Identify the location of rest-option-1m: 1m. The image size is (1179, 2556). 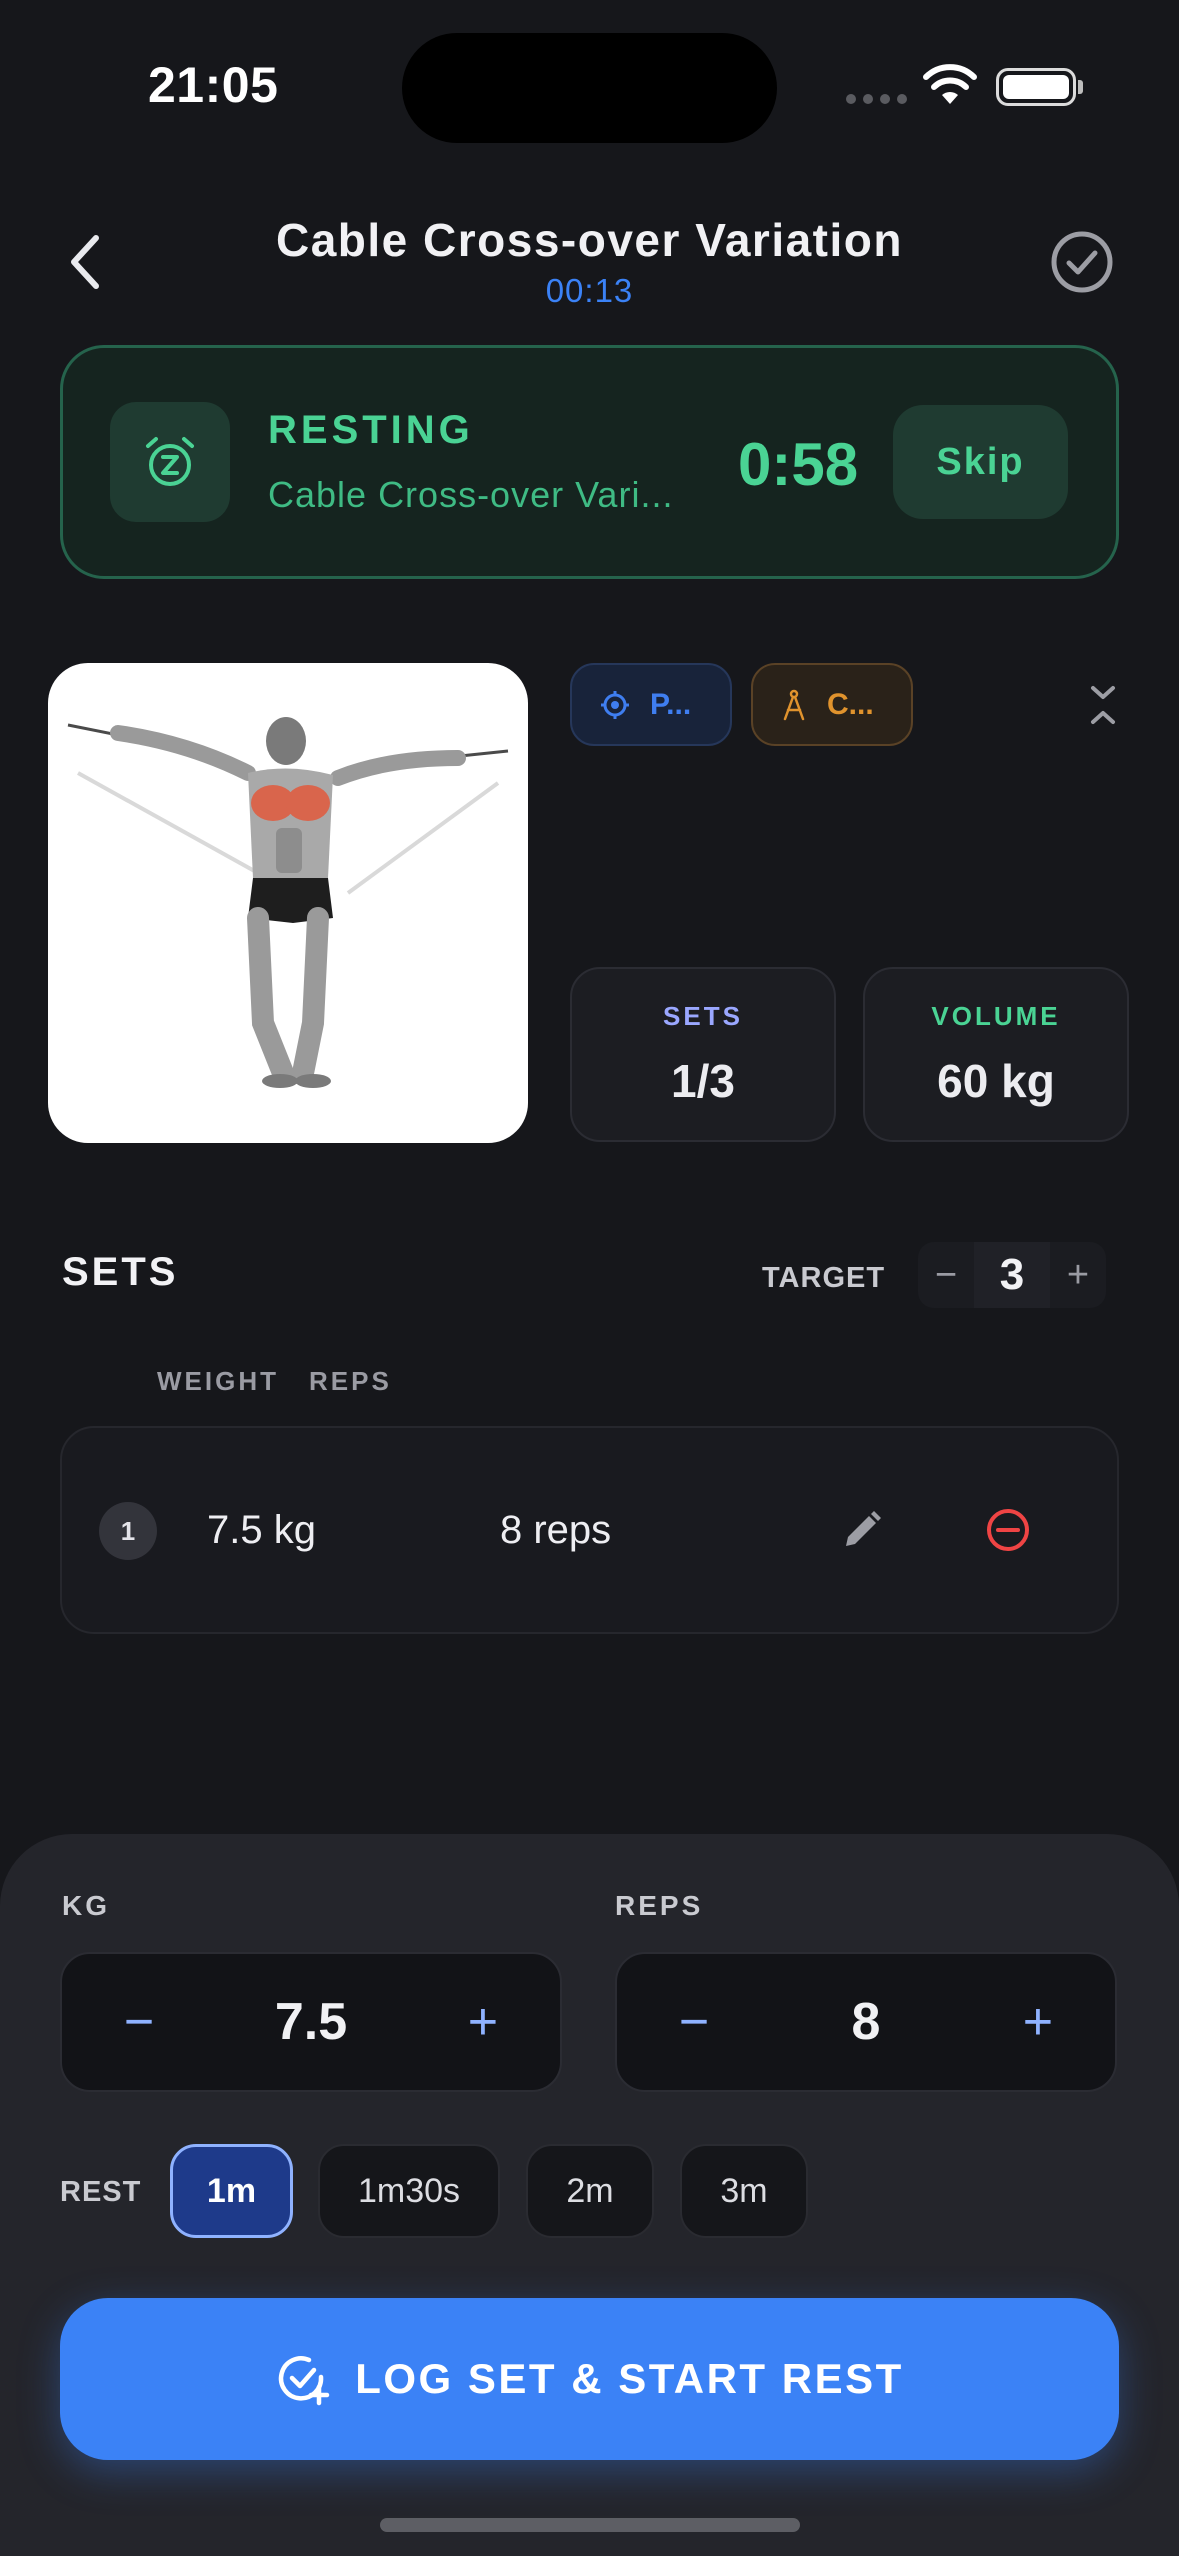
(231, 2191).